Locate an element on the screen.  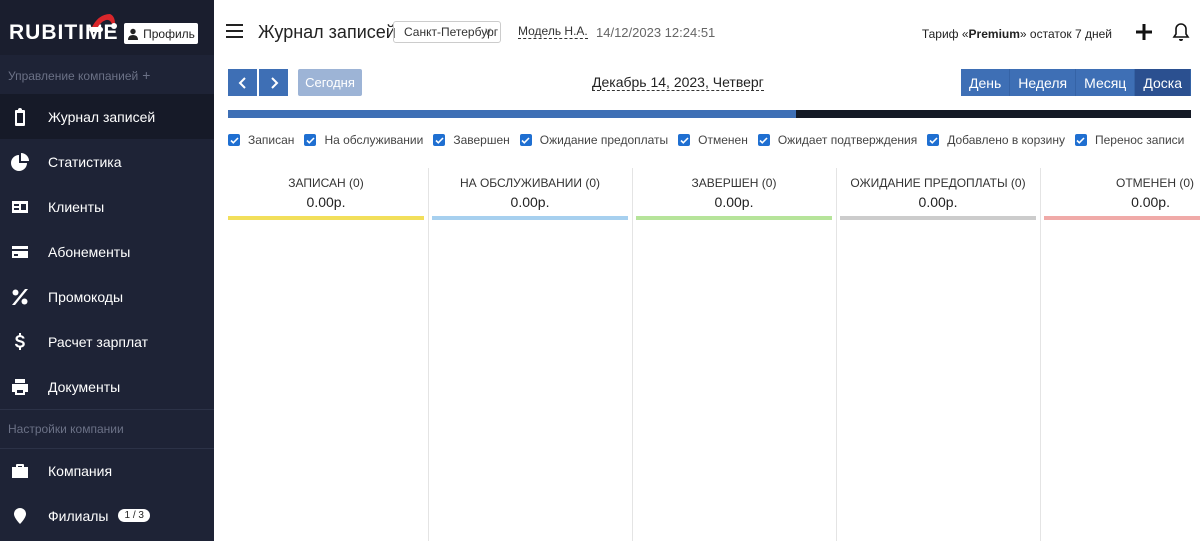
chevron-right-icon is located at coordinates (274, 82).